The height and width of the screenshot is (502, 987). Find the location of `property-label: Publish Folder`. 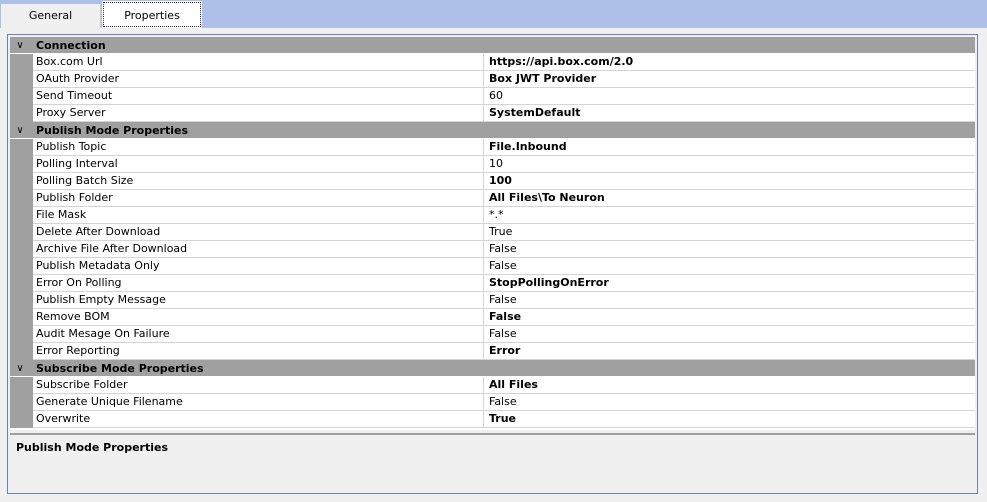

property-label: Publish Folder is located at coordinates (258, 198).